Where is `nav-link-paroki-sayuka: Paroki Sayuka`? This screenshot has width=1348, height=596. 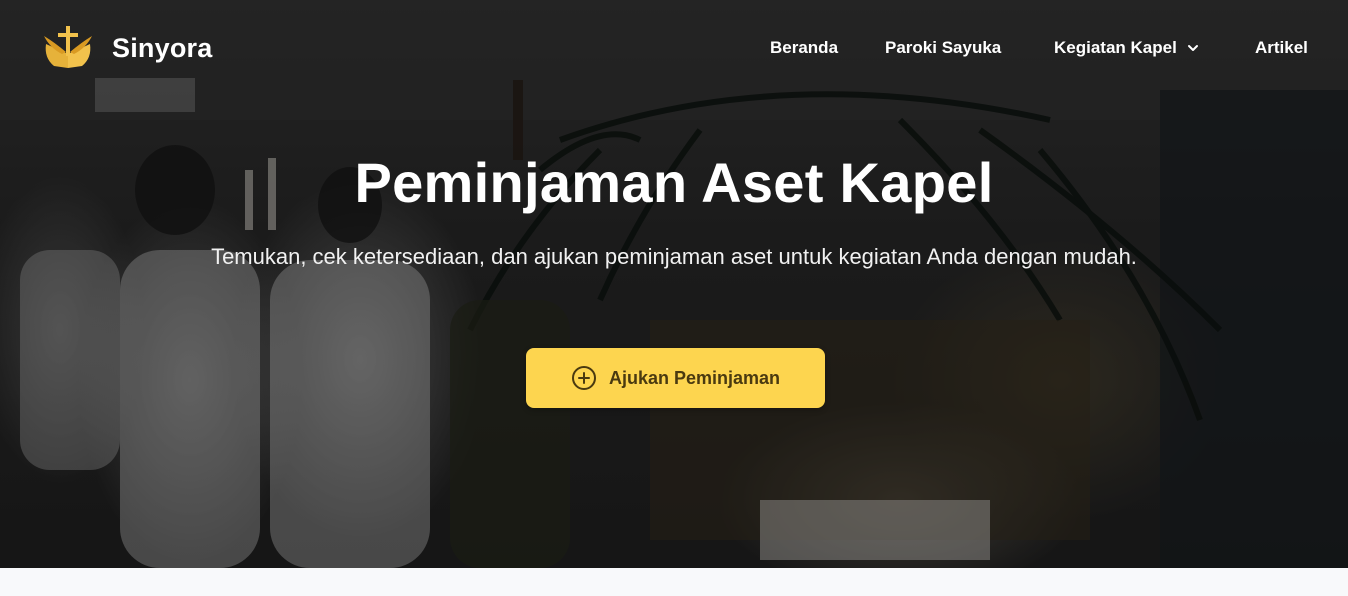
nav-link-paroki-sayuka: Paroki Sayuka is located at coordinates (943, 48).